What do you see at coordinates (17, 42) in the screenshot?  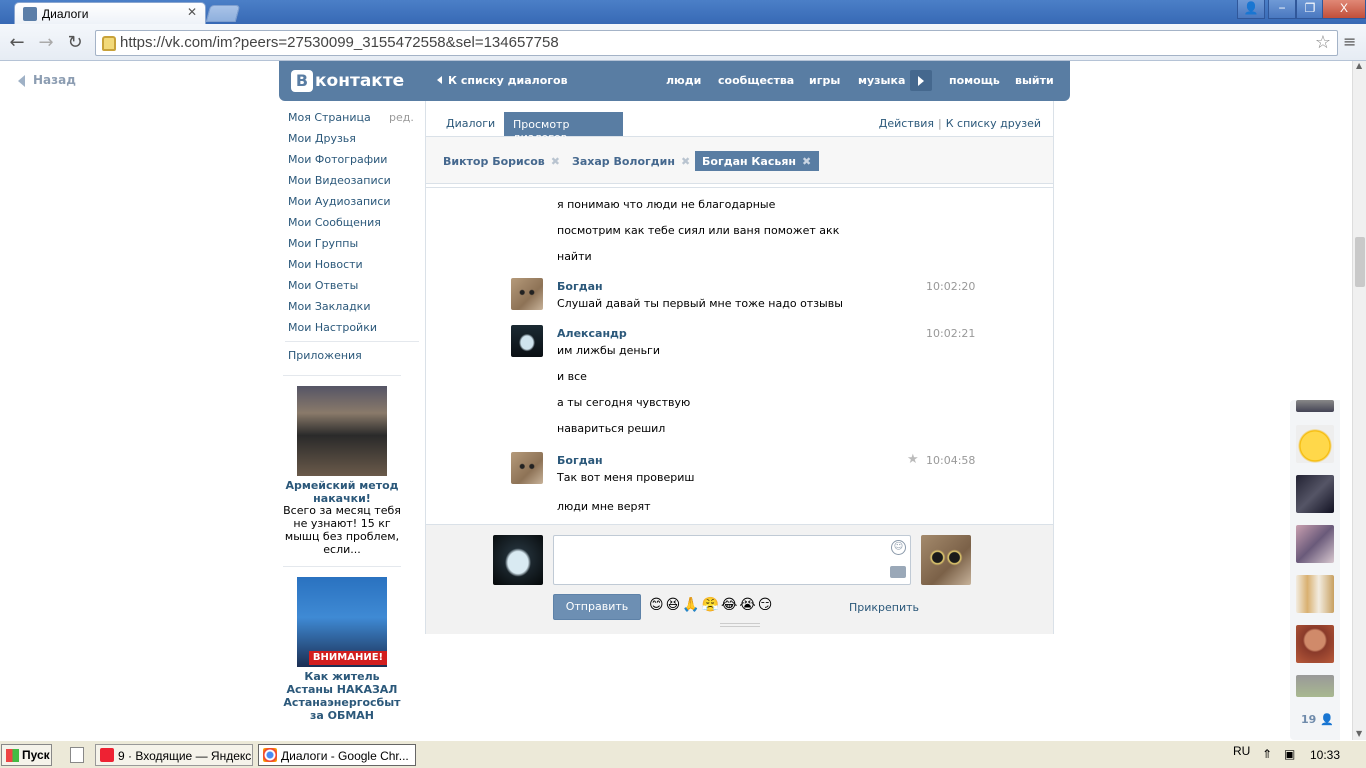 I see `back-arrow-icon: ←` at bounding box center [17, 42].